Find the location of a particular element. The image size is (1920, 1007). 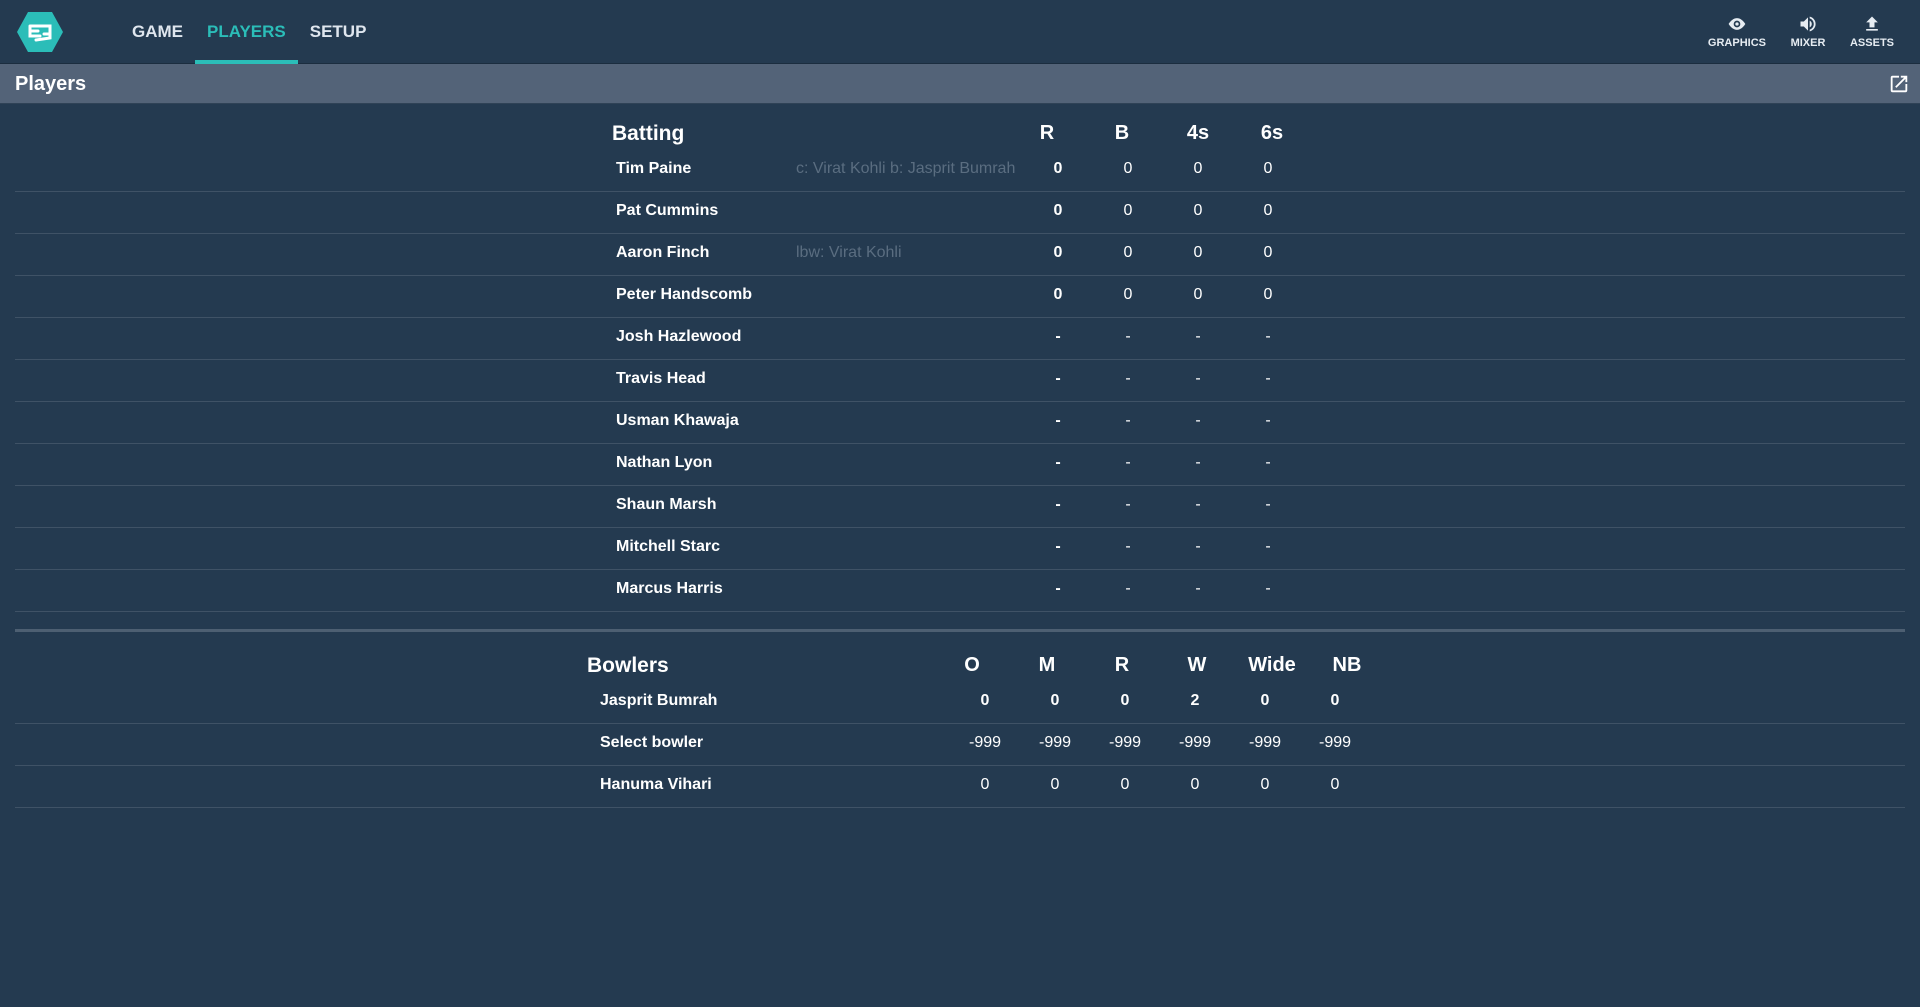

panel-title: Players is located at coordinates (51, 84).